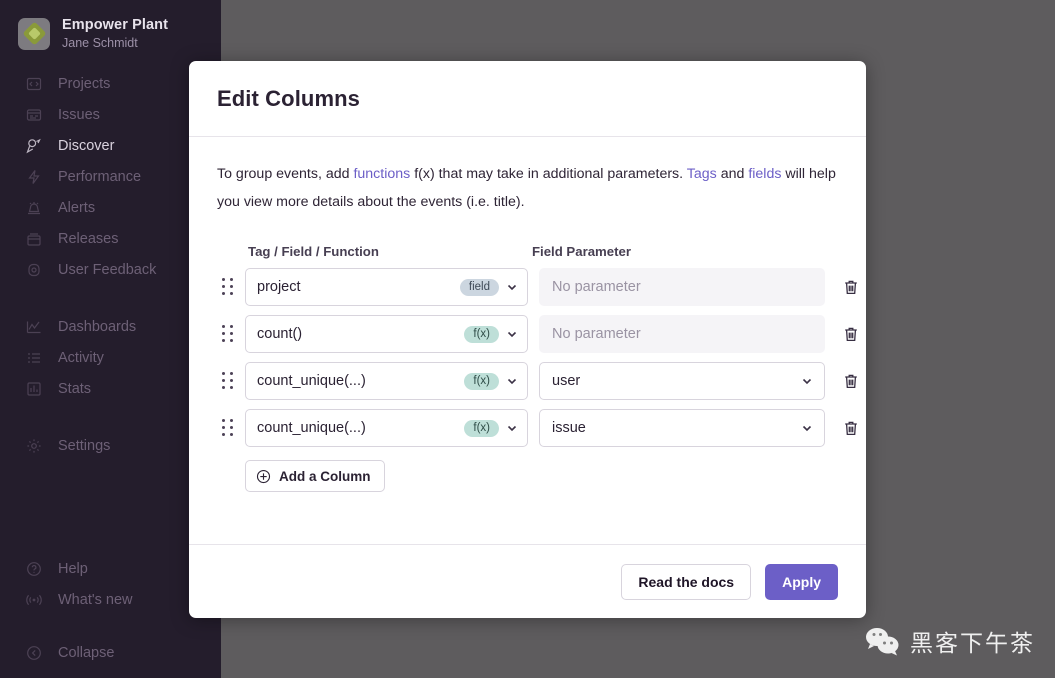 Image resolution: width=1055 pixels, height=678 pixels. Describe the element at coordinates (84, 445) in the screenshot. I see `sidebar-item-label: Settings` at that location.